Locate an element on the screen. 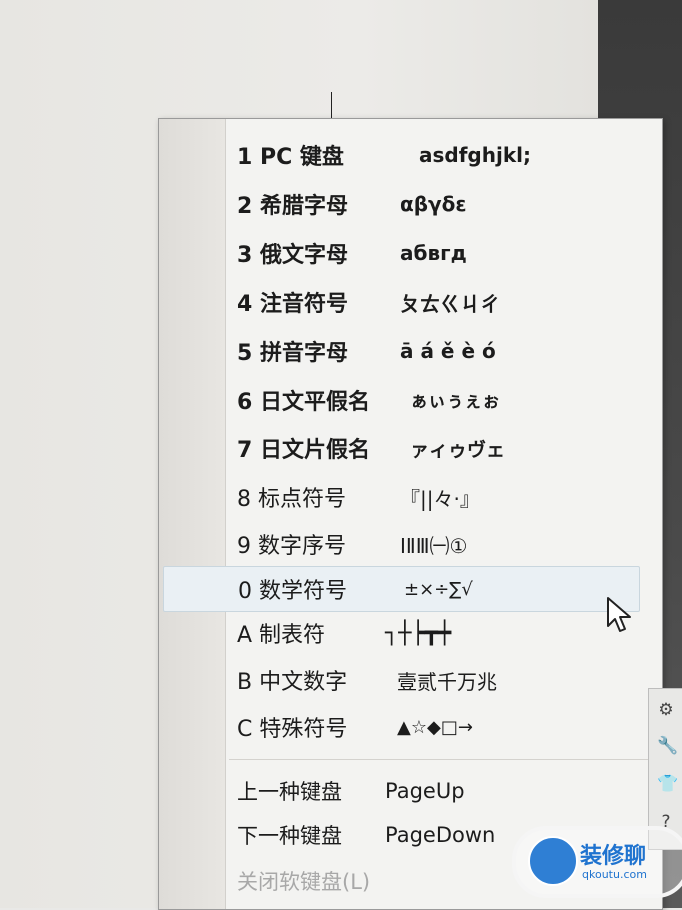 The image size is (682, 910). menu-item-label: A 制表符 is located at coordinates (281, 635).